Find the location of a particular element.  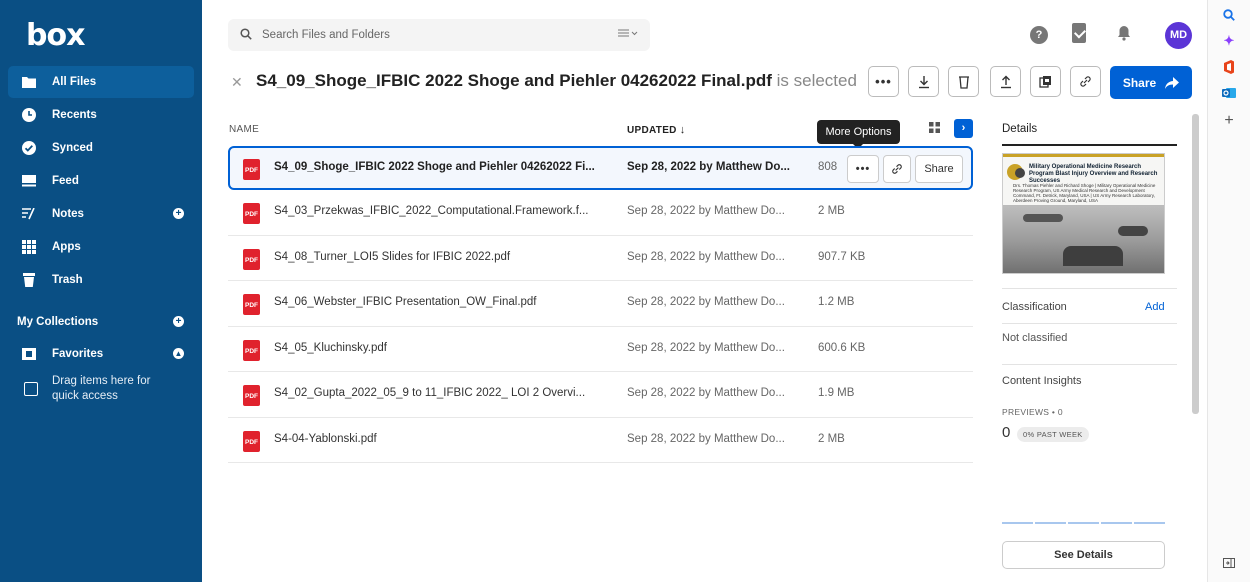

file-size: 600.6 KB is located at coordinates (842, 347).